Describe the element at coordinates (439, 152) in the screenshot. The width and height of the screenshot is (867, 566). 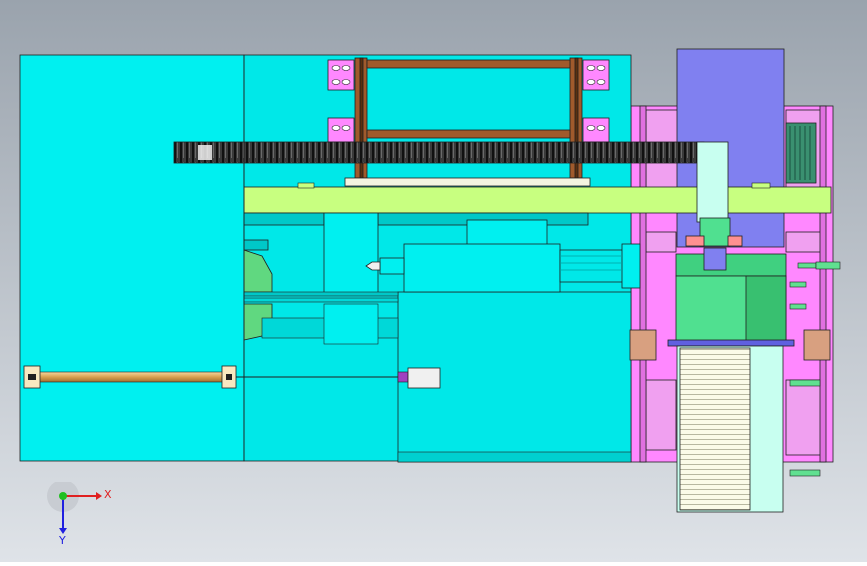
I see `gear-rack` at that location.